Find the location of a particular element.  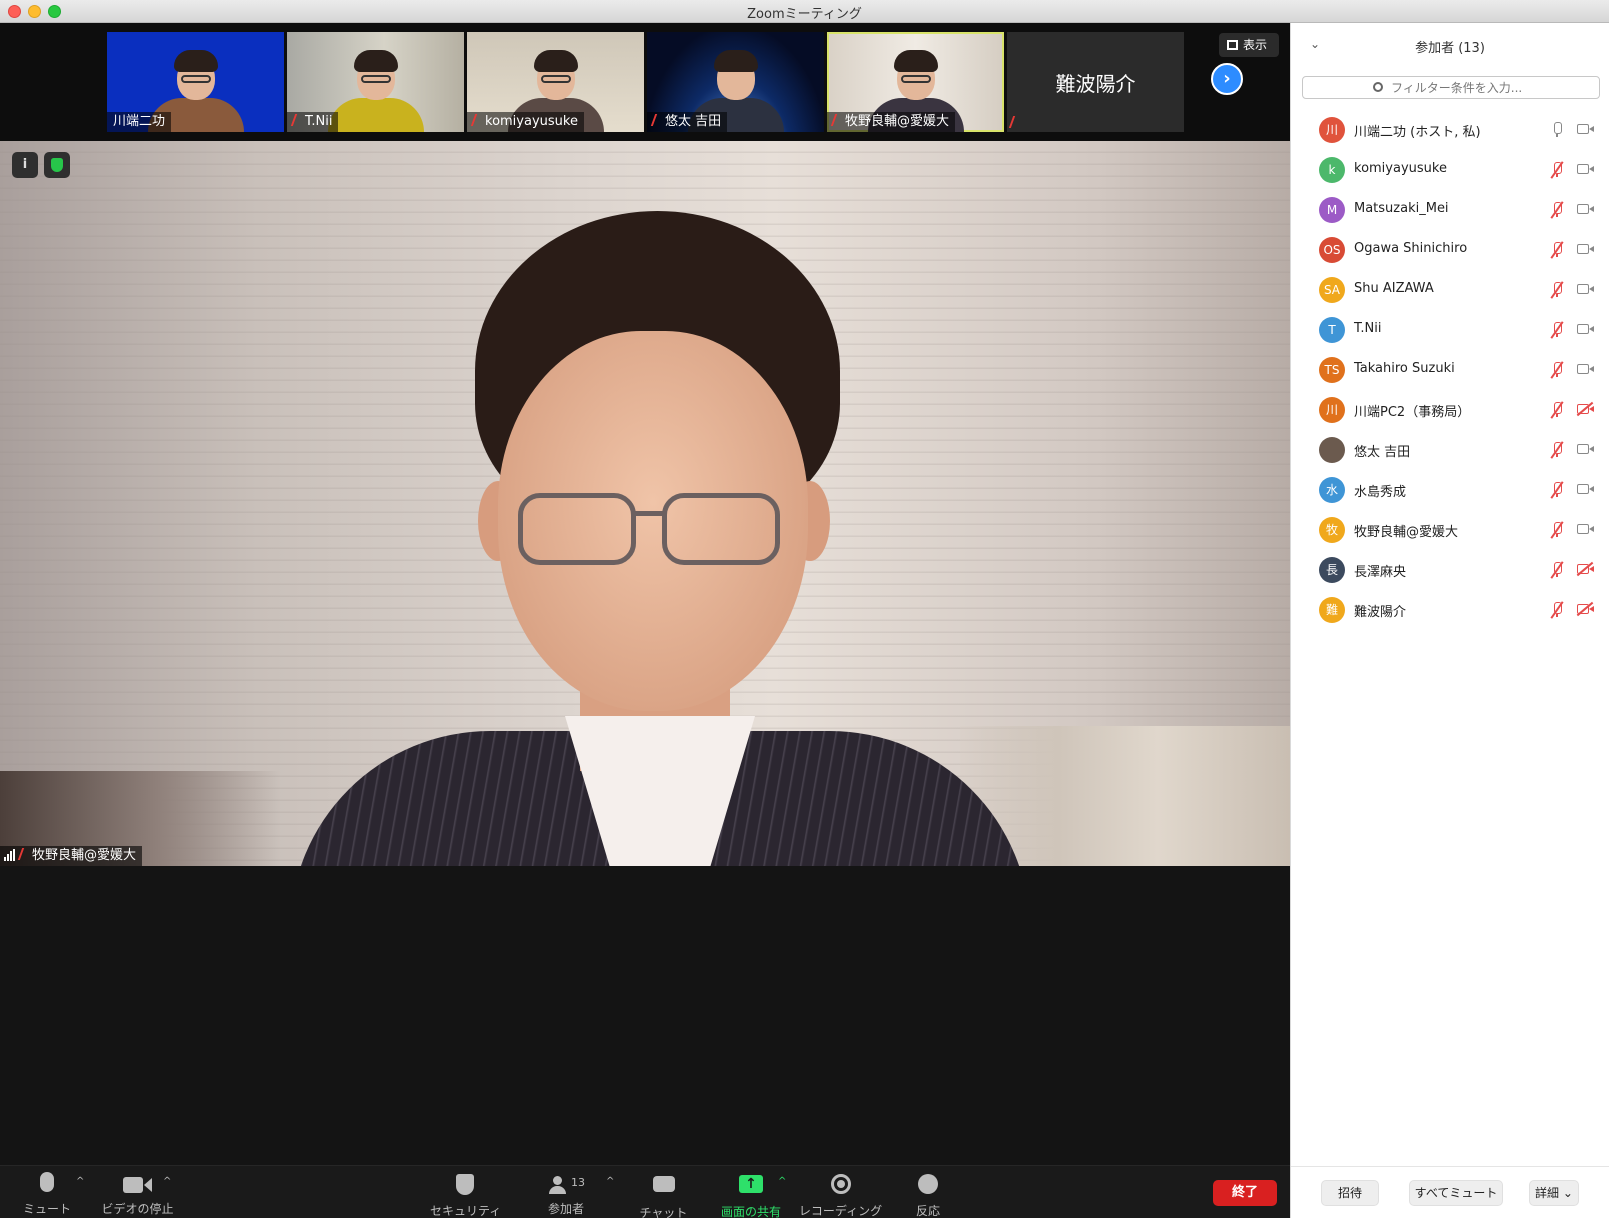

participant-thumbnail: 悠太 吉田 is located at coordinates (735, 82).